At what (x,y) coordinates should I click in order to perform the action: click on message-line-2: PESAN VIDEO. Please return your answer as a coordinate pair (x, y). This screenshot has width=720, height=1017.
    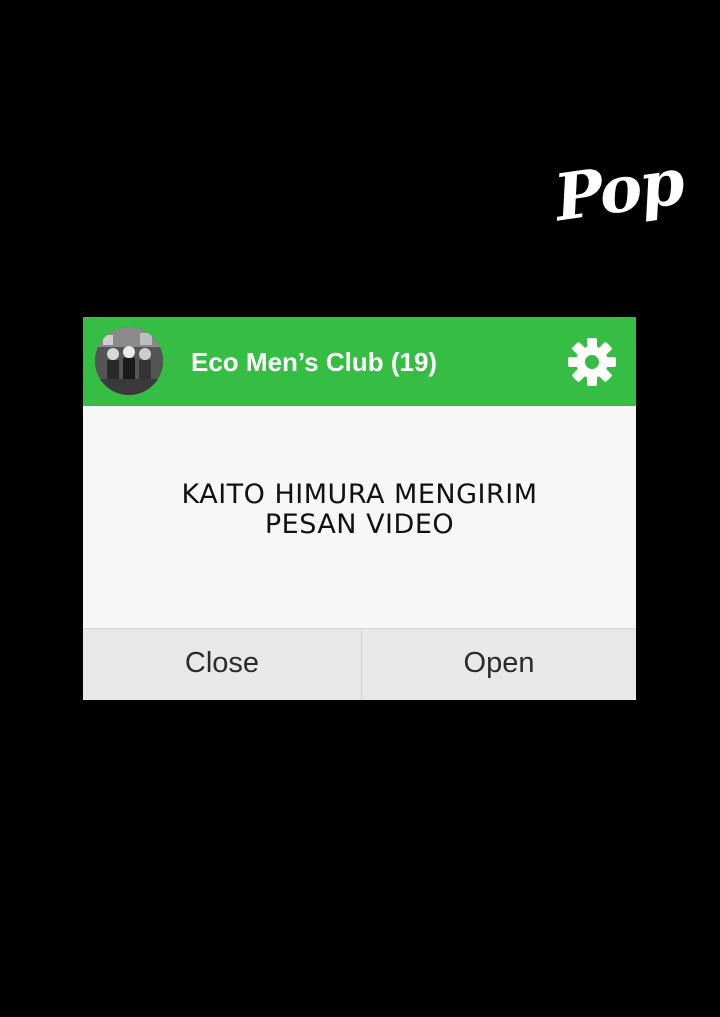
    Looking at the image, I should click on (359, 524).